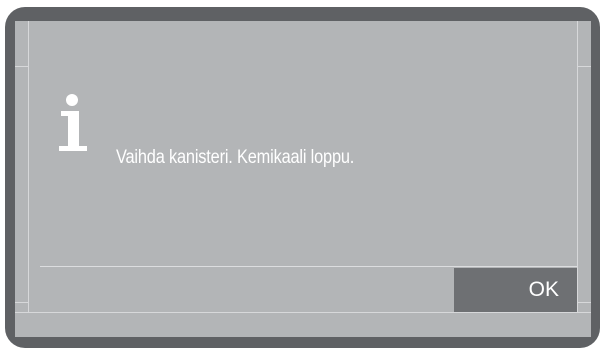  I want to click on frame-line-bottom, so click(303, 312).